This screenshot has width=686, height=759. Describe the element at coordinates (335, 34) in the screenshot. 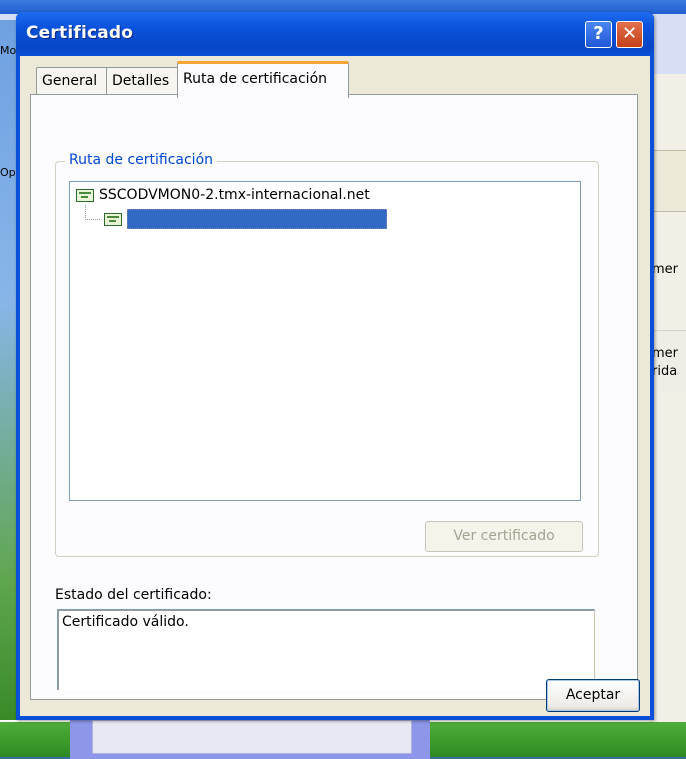

I see `dialog-titlebar: Certificado ? ✕` at that location.